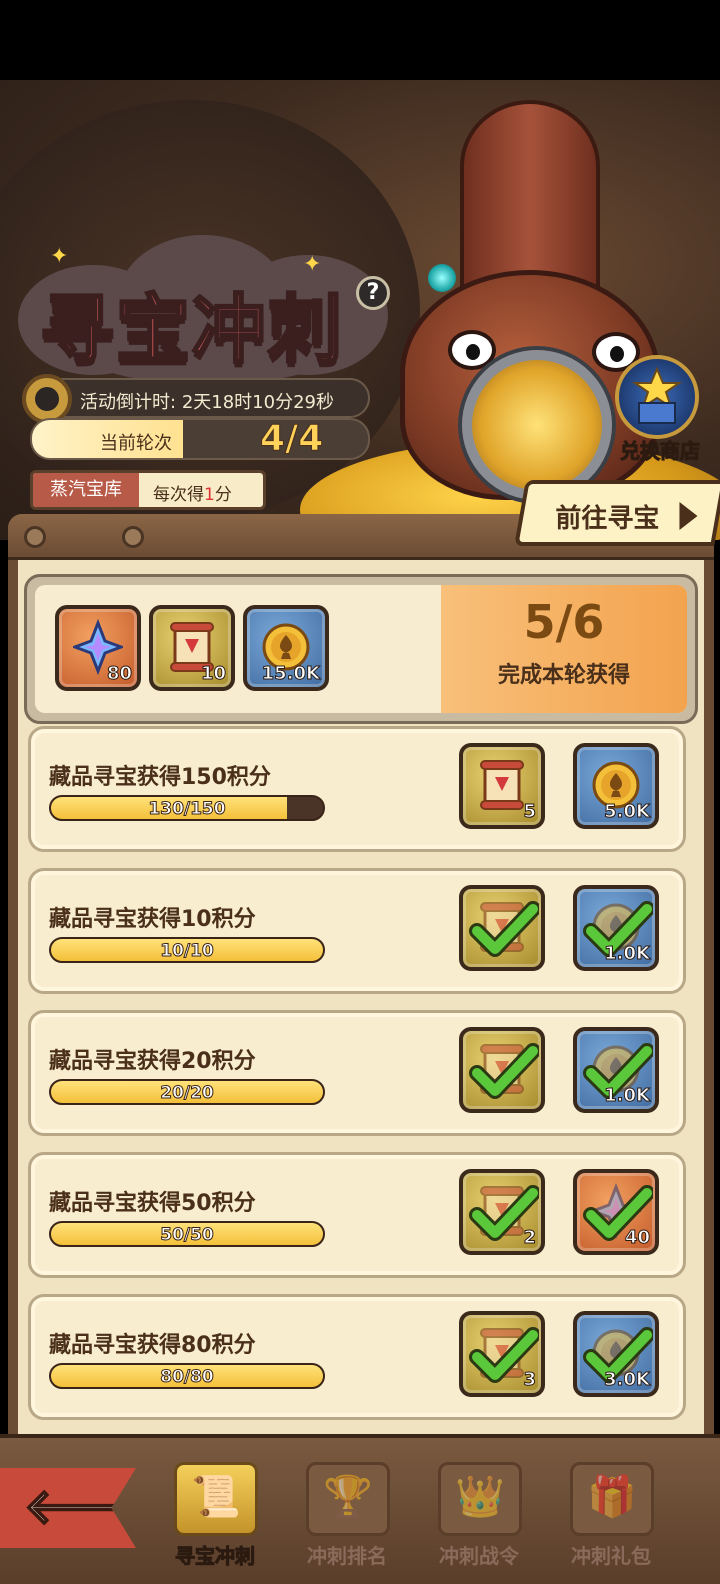 Image resolution: width=720 pixels, height=1584 pixels. What do you see at coordinates (637, 1238) in the screenshot?
I see `reward-qty: 40` at bounding box center [637, 1238].